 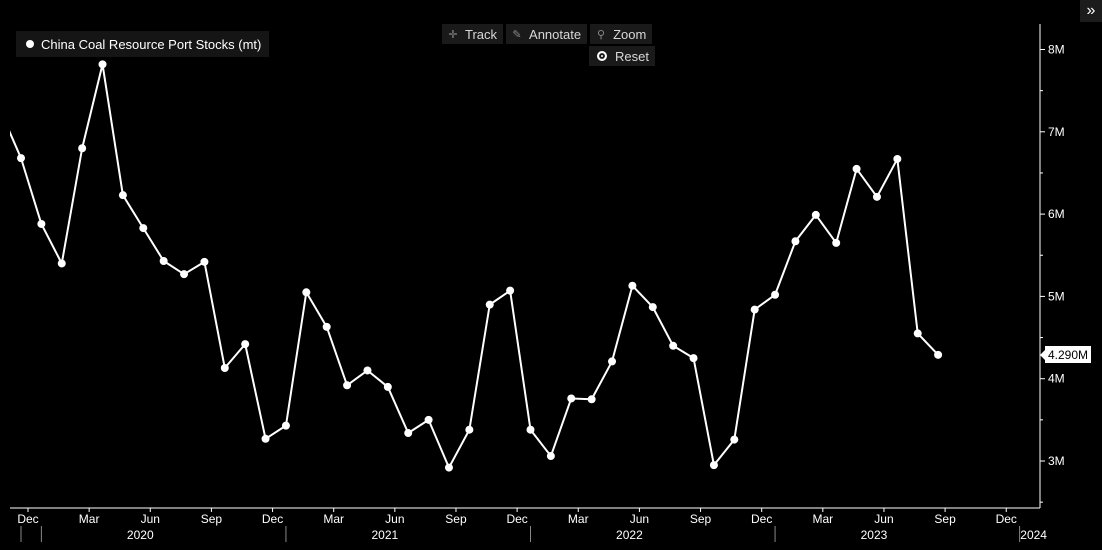 I want to click on y-tick-label: 3M, so click(x=1056, y=461).